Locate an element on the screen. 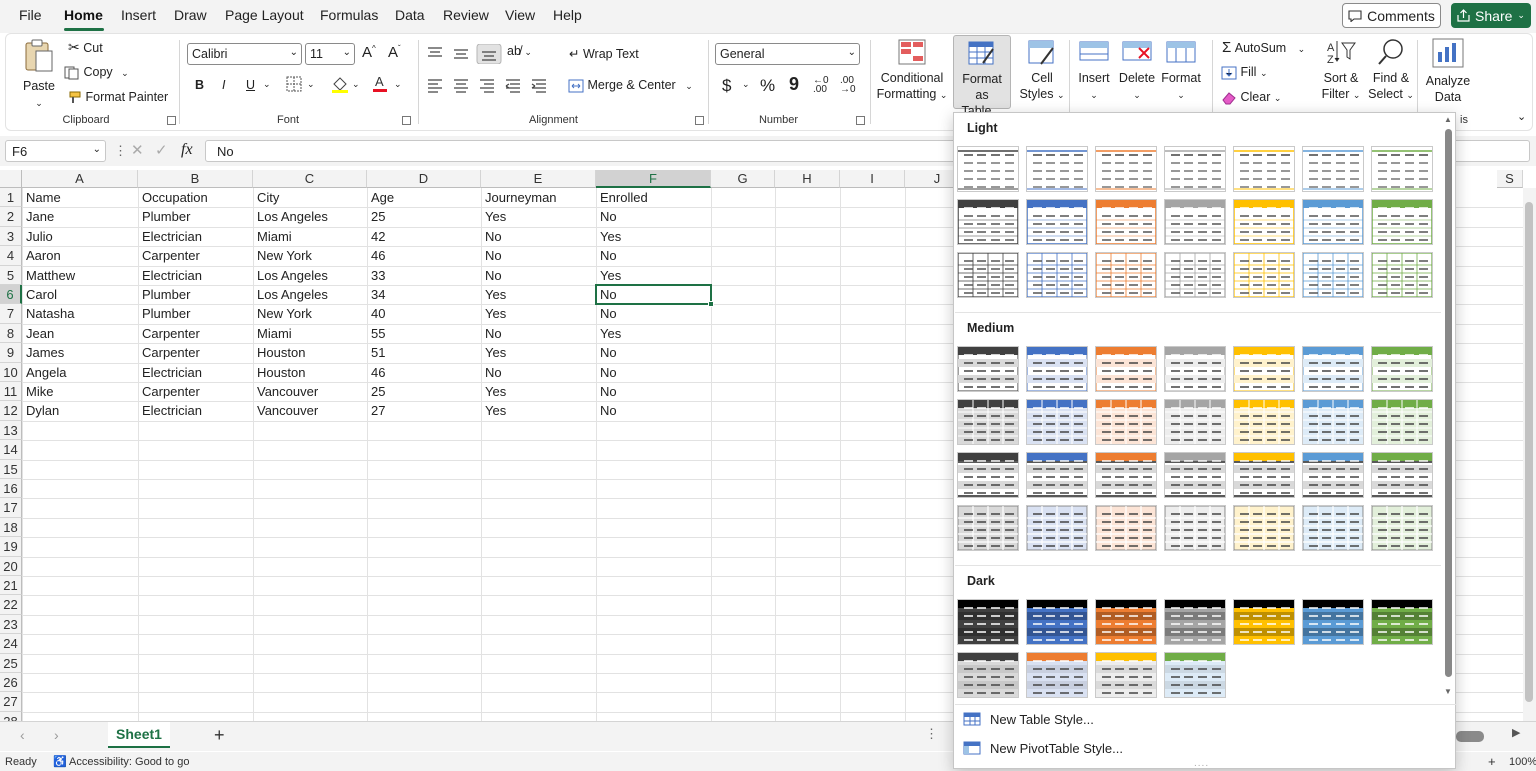 The image size is (1536, 771). insert-function-button: fx is located at coordinates (187, 150).